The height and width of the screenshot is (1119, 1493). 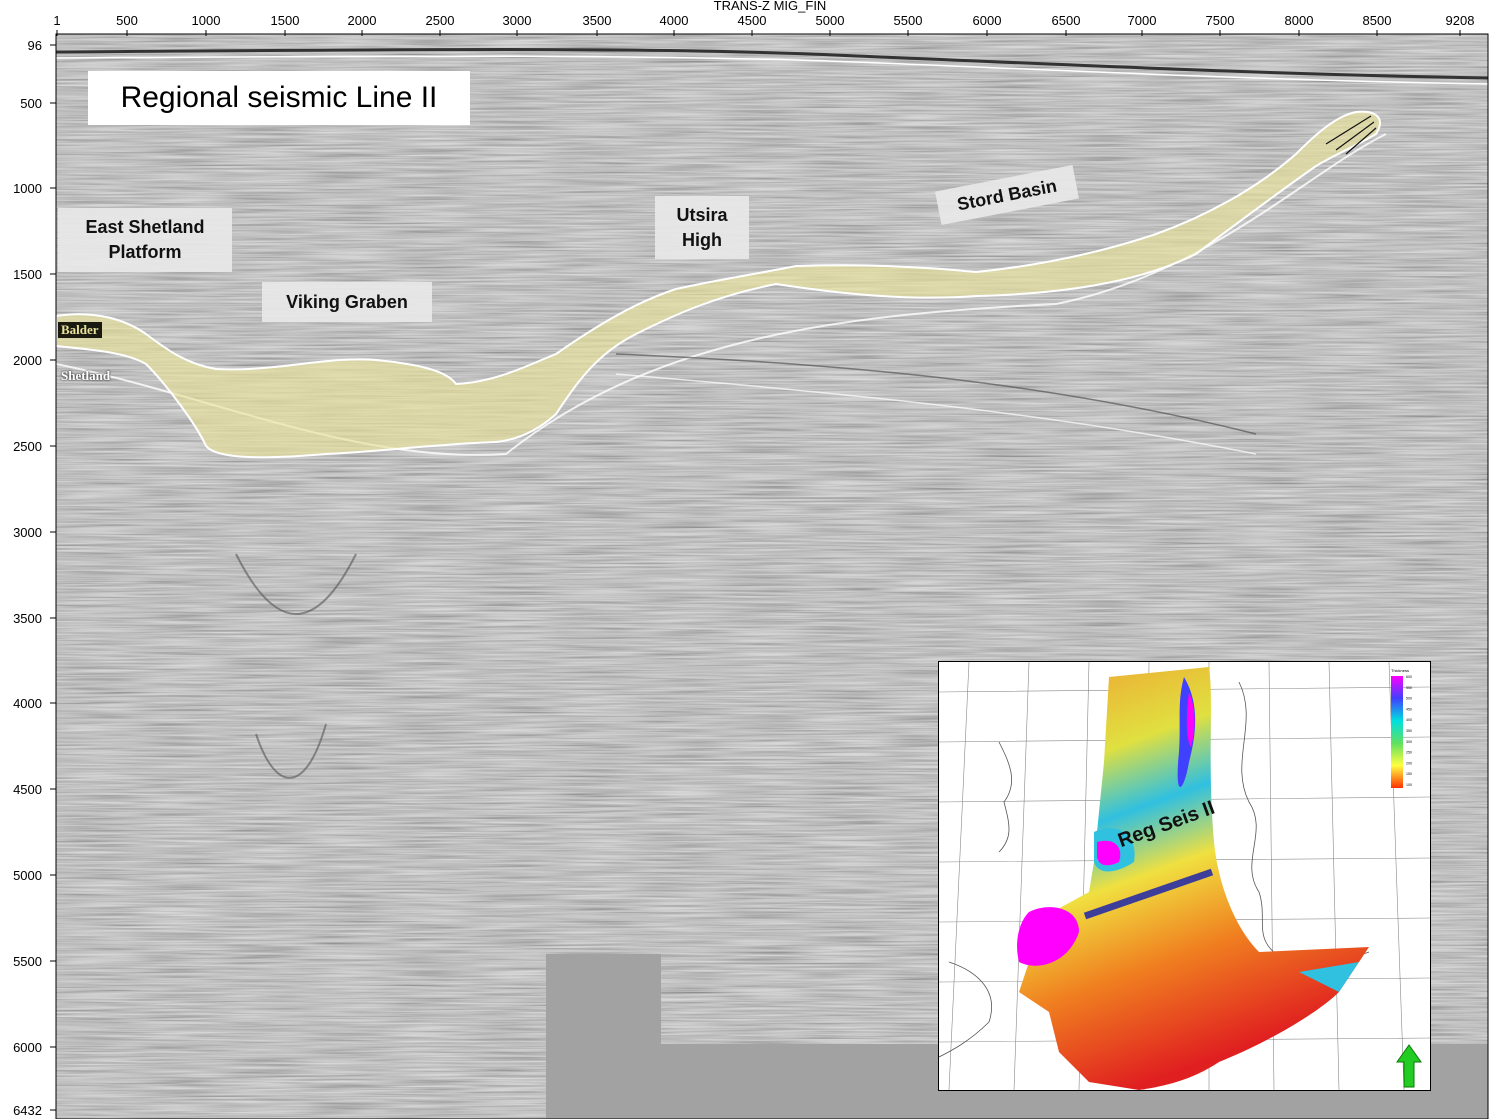 I want to click on label-utsira-high: Utsira High, so click(x=702, y=227).